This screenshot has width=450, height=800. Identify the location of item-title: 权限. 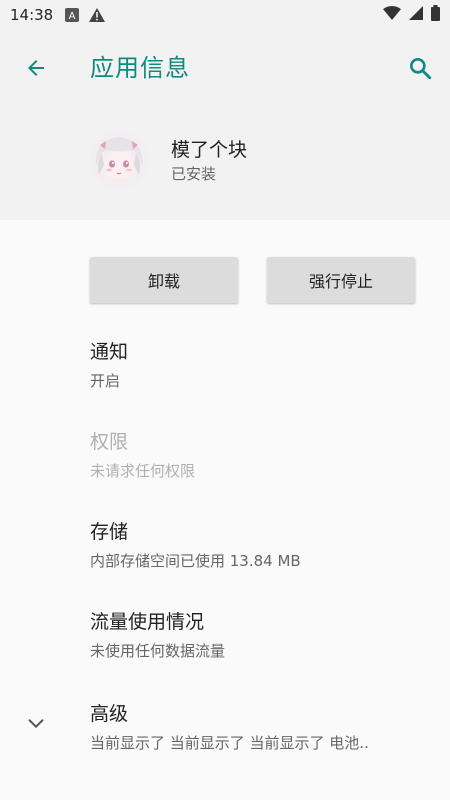
(109, 442).